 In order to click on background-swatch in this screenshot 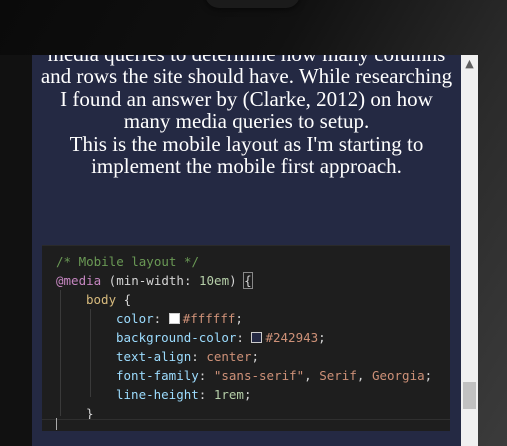, I will do `click(257, 337)`.